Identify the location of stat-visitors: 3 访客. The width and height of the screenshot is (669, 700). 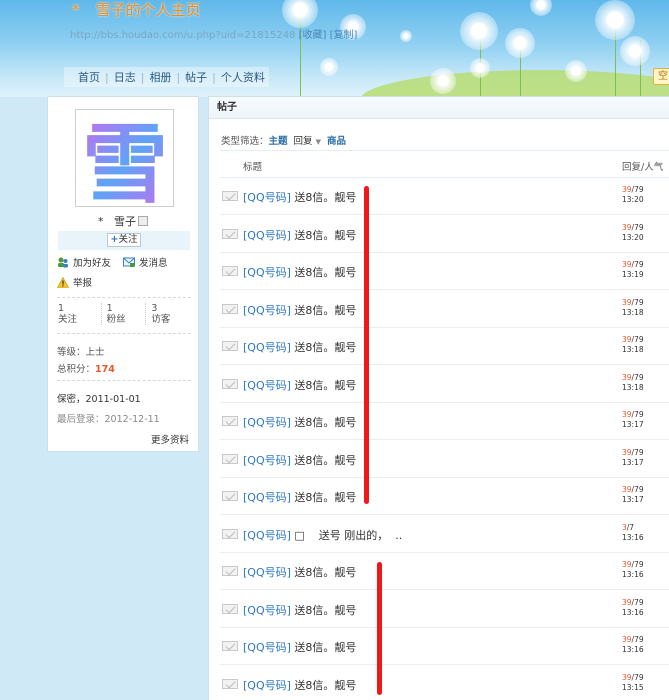
(168, 314).